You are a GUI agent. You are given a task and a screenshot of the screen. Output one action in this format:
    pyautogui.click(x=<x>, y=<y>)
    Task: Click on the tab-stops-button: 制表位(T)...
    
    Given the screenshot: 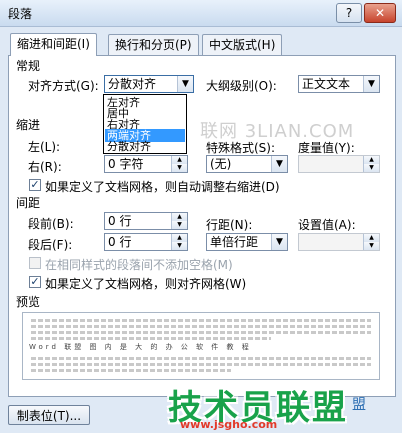 What is the action you would take?
    pyautogui.click(x=49, y=415)
    